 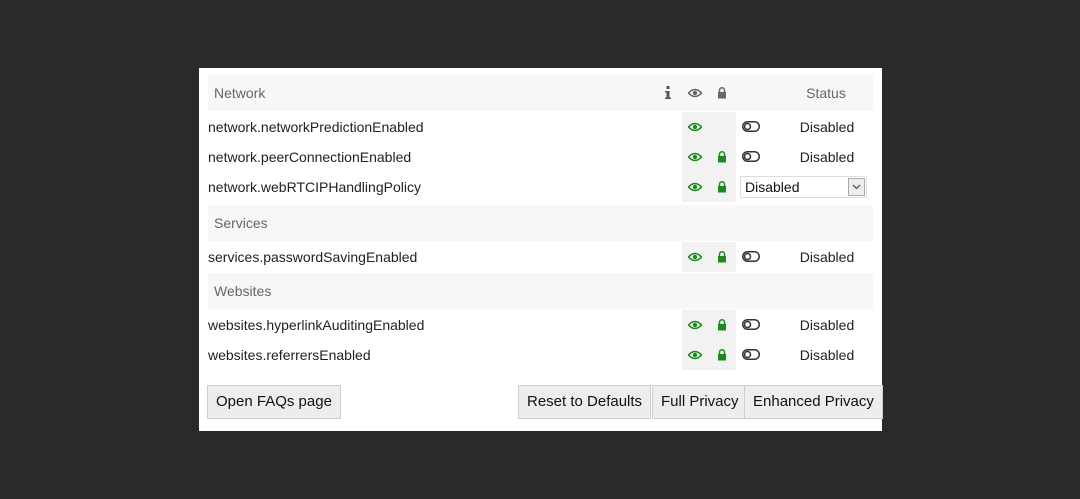 I want to click on section-header-services: Services, so click(x=540, y=223).